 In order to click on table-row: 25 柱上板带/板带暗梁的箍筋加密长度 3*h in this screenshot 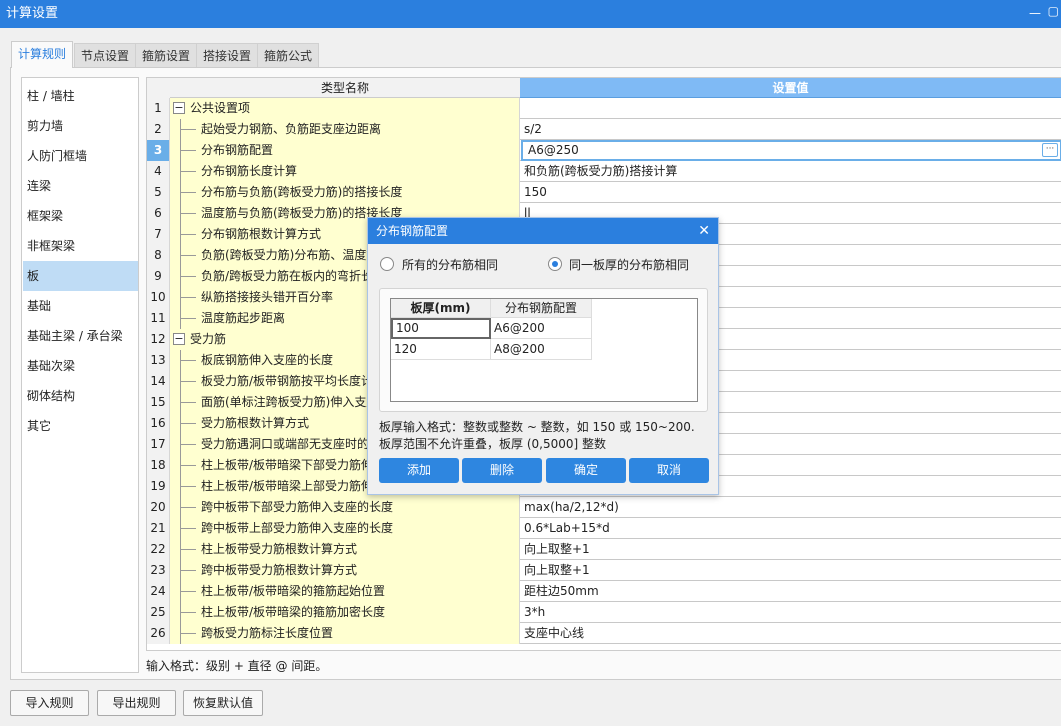, I will do `click(604, 612)`.